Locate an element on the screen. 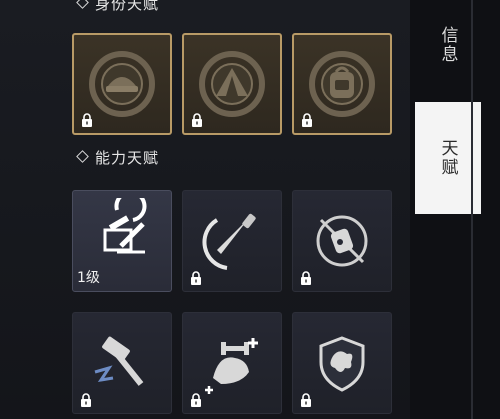  identity-card-tent is located at coordinates (232, 84).